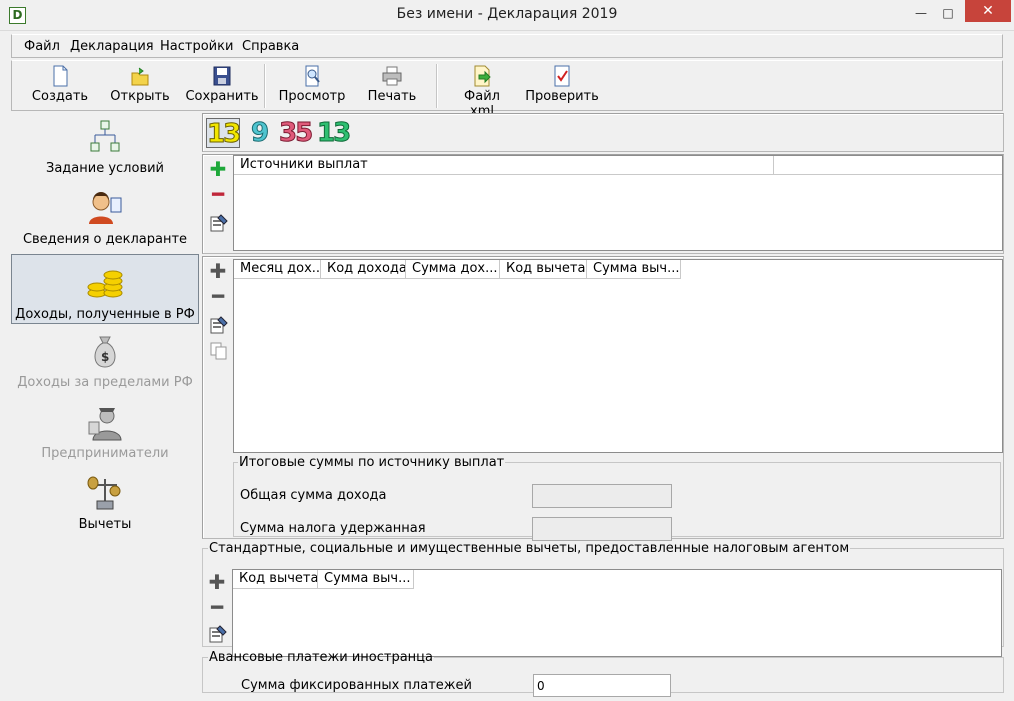  I want to click on sidebar-item-income-rf: Доходы, полученные в РФ, so click(105, 289).